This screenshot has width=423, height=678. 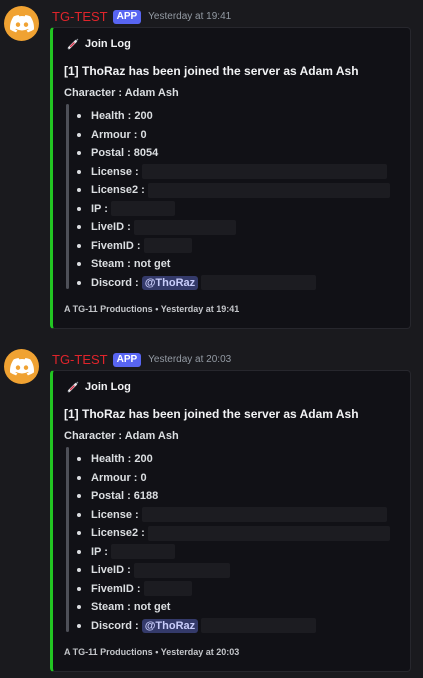 What do you see at coordinates (232, 496) in the screenshot?
I see `field-postal: Postal : 6188` at bounding box center [232, 496].